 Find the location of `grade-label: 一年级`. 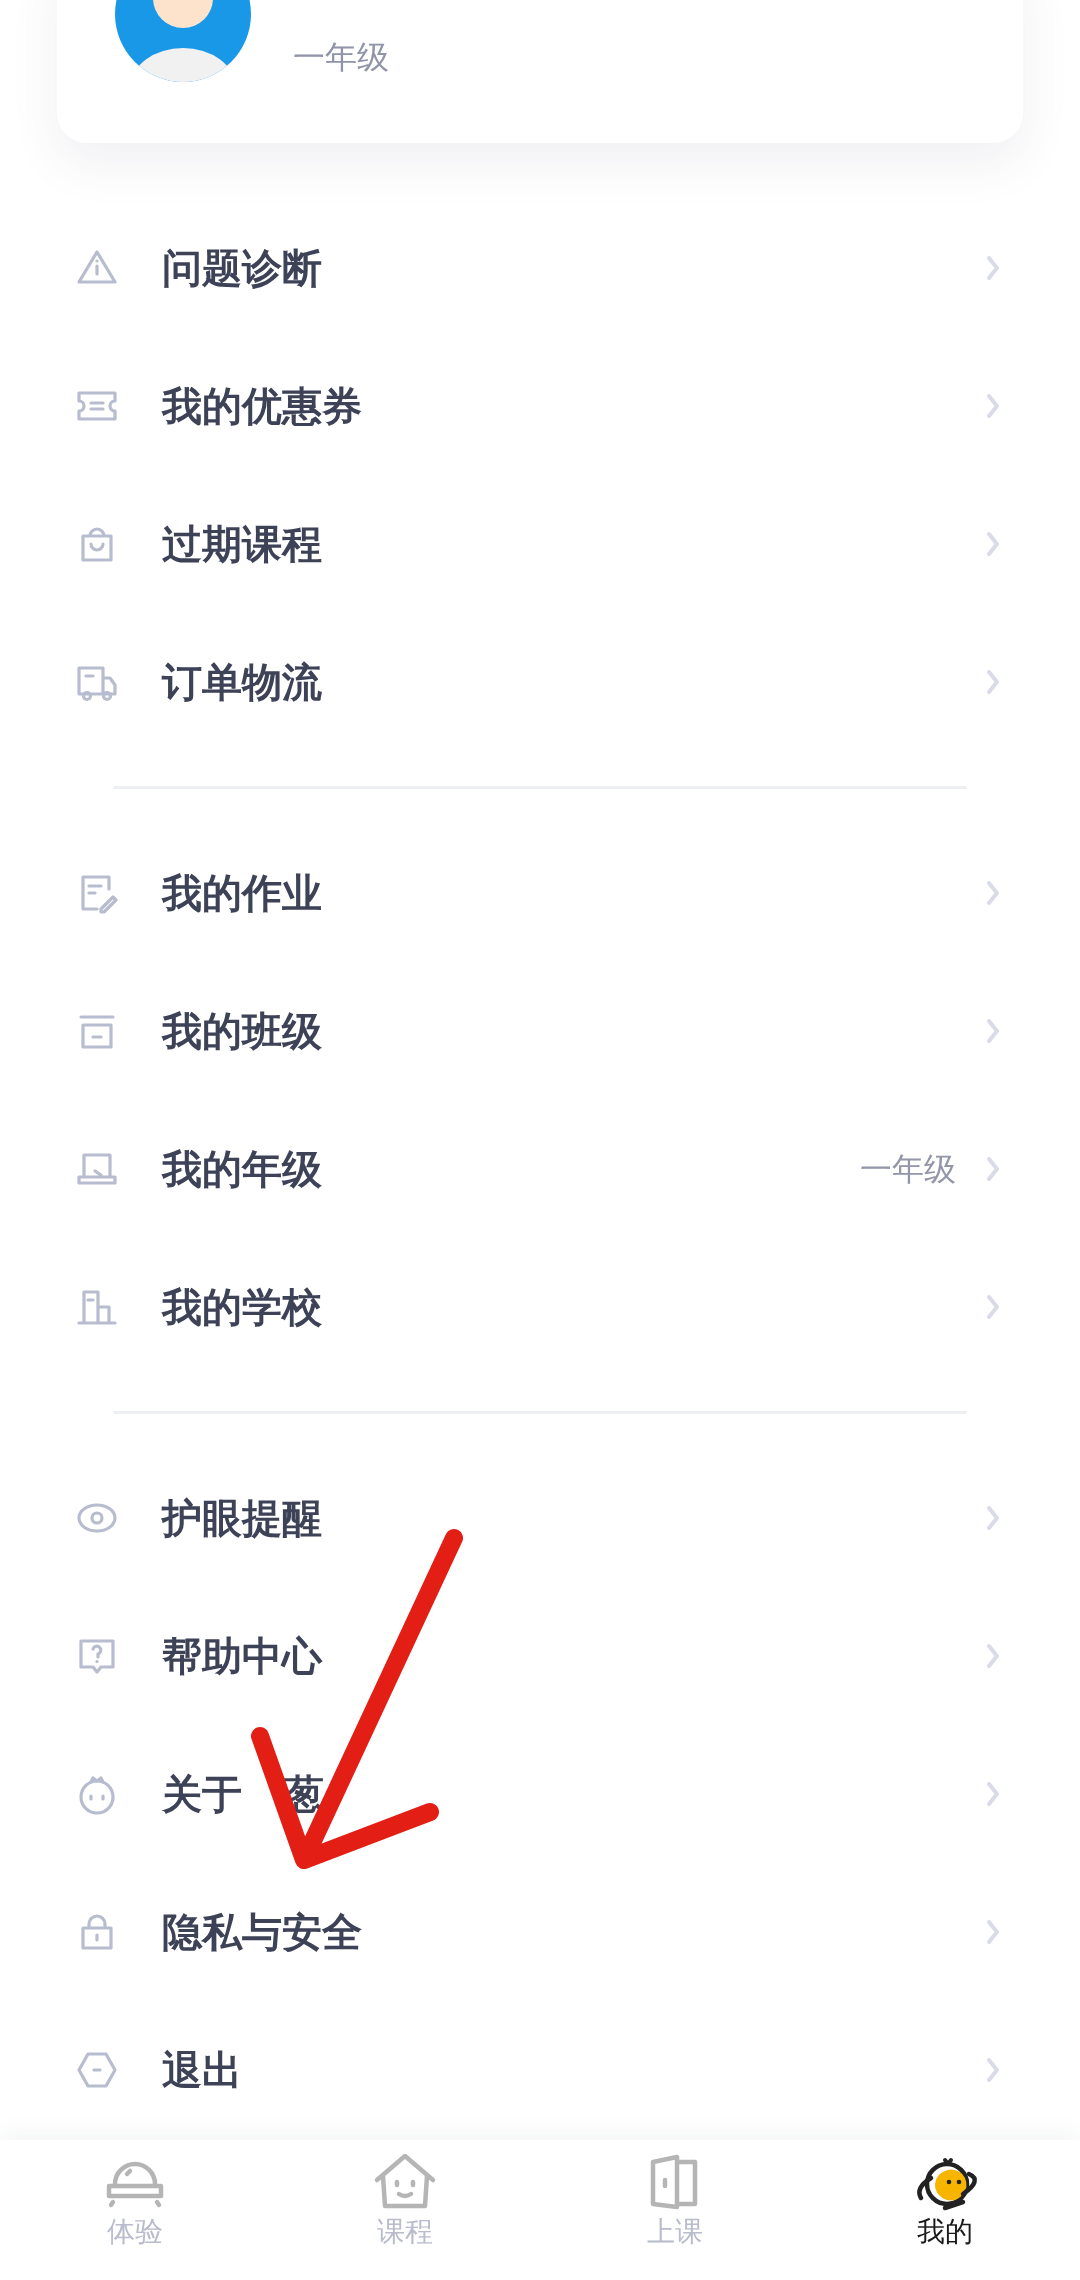

grade-label: 一年级 is located at coordinates (341, 57).